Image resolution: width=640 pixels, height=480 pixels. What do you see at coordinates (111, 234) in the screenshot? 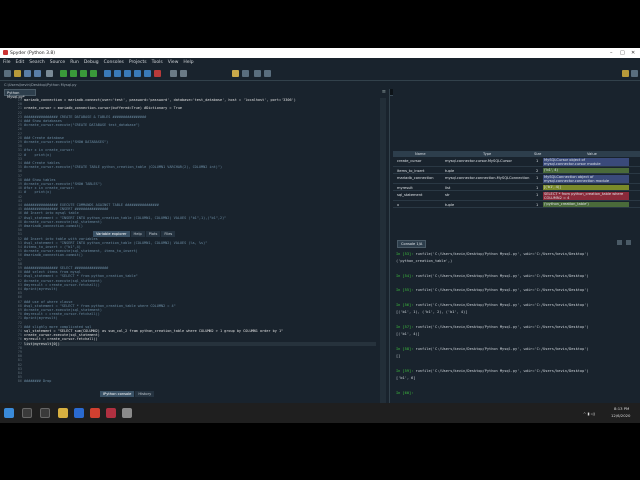
I see `pane-tab: Variable explorer` at bounding box center [111, 234].